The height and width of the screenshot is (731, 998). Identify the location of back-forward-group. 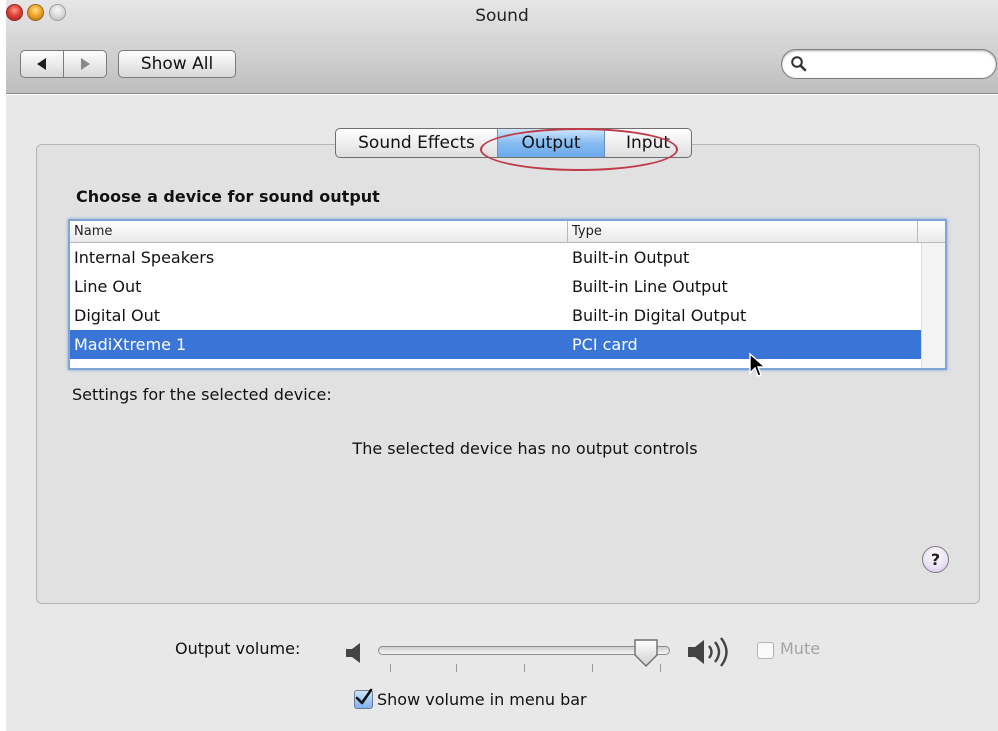
(63, 64).